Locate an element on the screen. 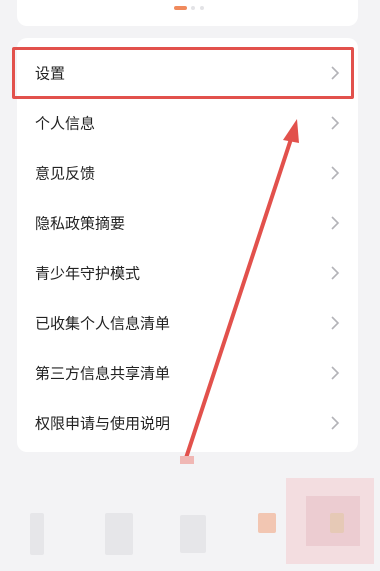 This screenshot has height=571, width=380. banner-card is located at coordinates (187, 13).